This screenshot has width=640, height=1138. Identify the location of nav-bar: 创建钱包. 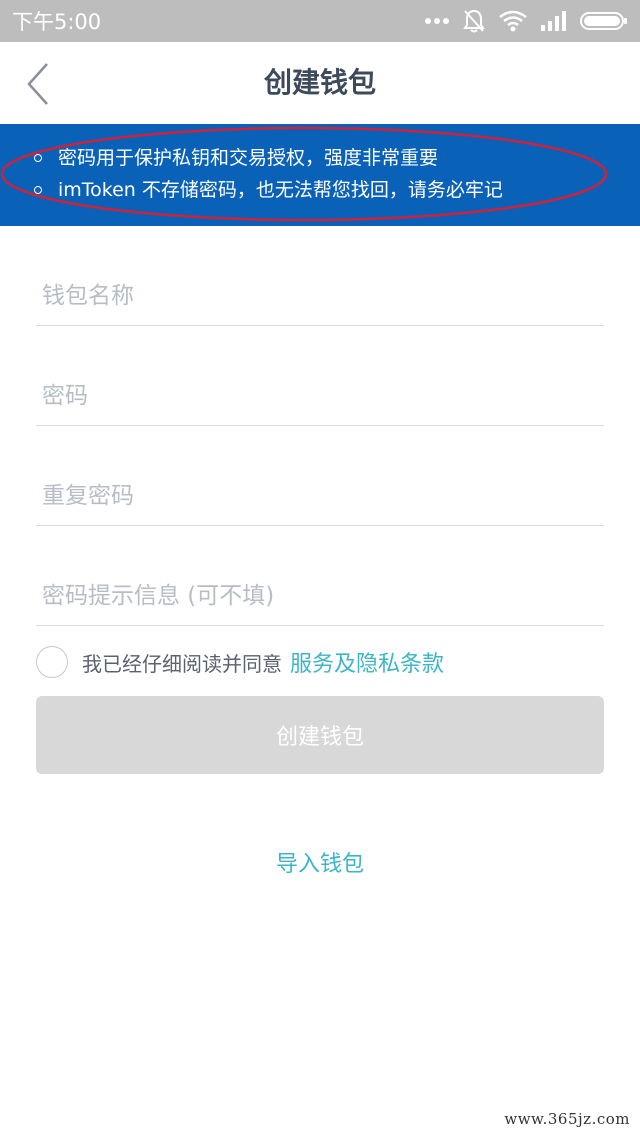
(320, 83).